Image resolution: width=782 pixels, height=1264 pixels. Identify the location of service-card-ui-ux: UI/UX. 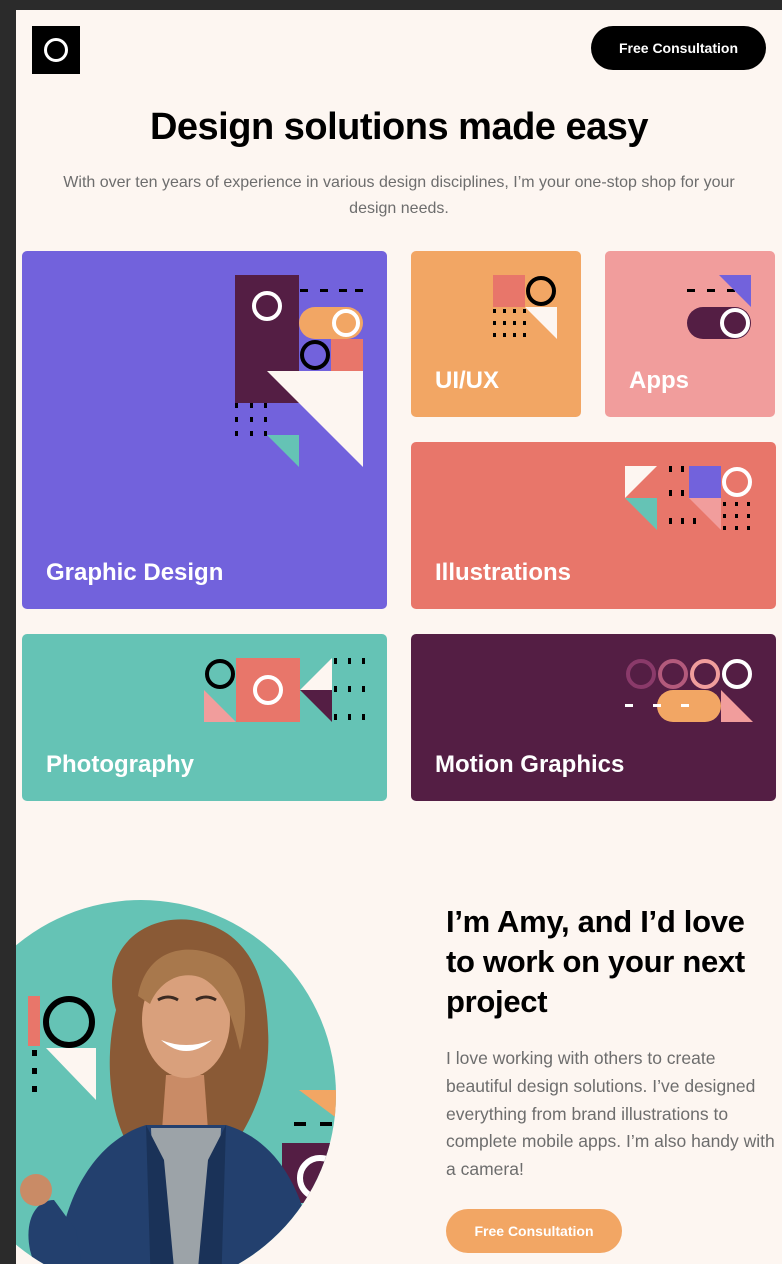
(496, 334).